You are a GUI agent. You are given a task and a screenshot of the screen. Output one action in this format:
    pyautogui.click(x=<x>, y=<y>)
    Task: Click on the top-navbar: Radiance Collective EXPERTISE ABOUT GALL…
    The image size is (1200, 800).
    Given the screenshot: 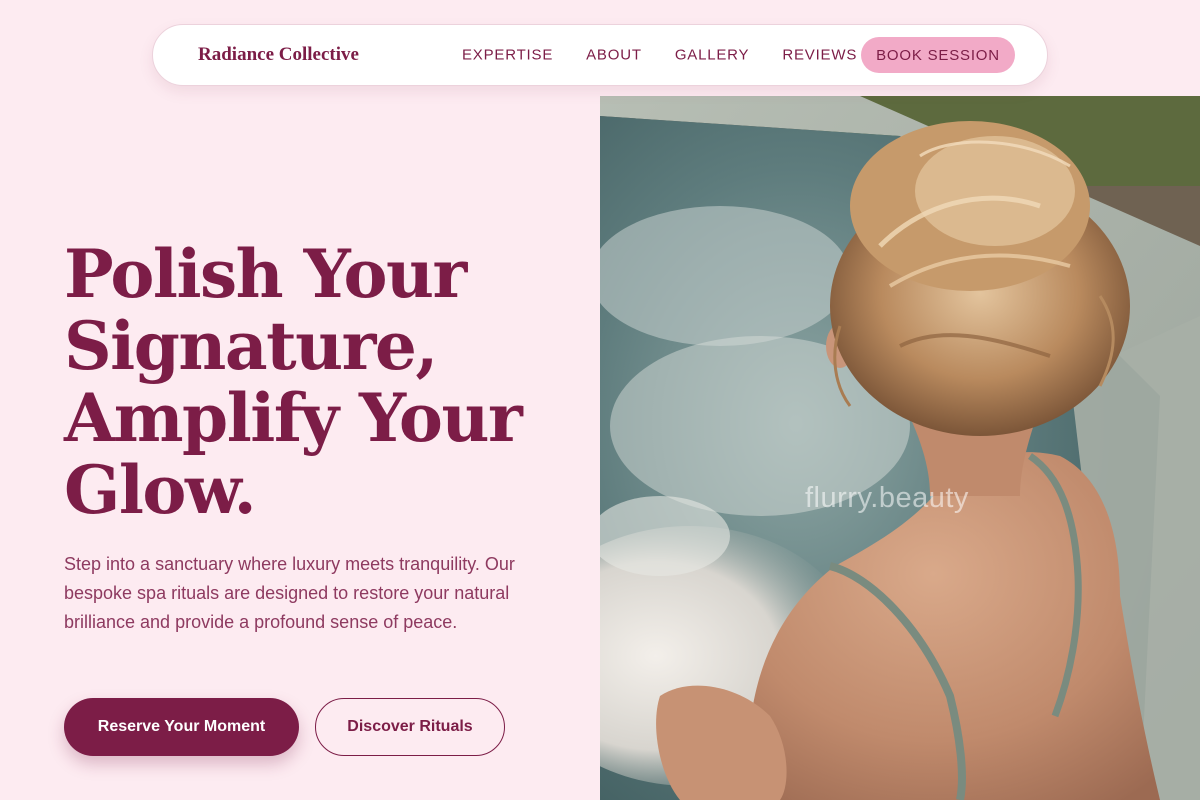 What is the action you would take?
    pyautogui.click(x=600, y=55)
    